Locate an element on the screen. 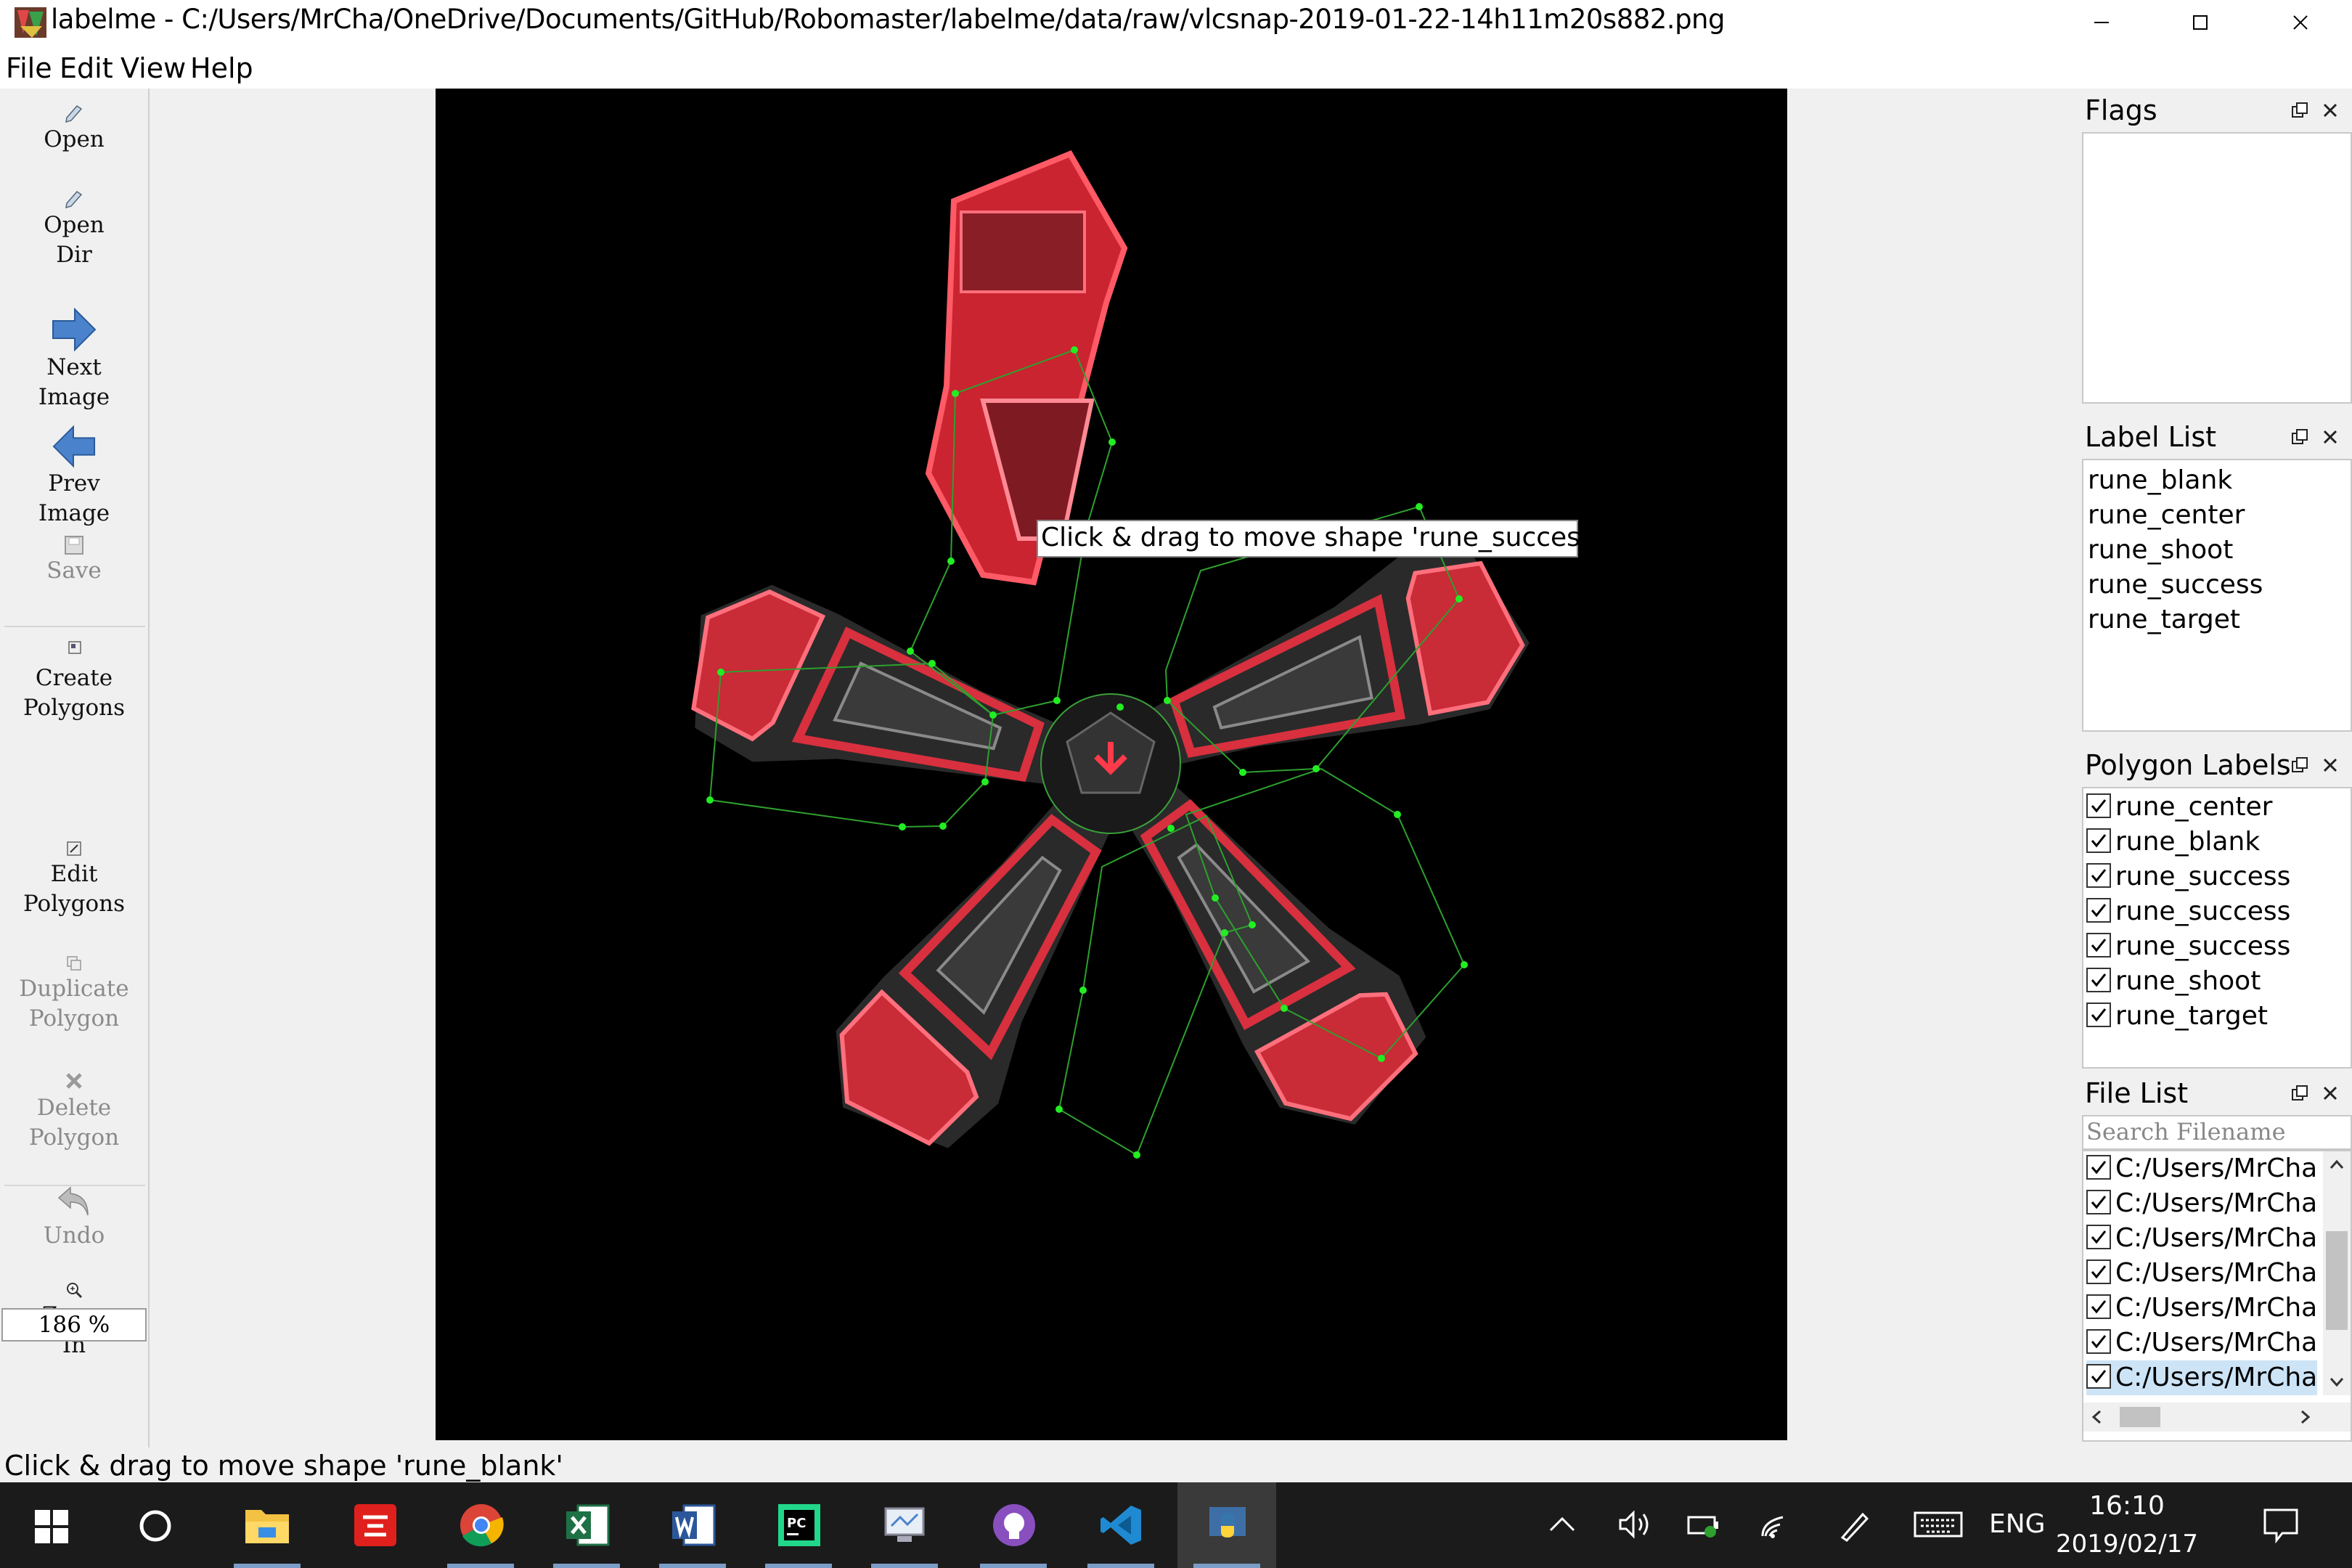 This screenshot has height=1568, width=2352. battery-icon is located at coordinates (1704, 1524).